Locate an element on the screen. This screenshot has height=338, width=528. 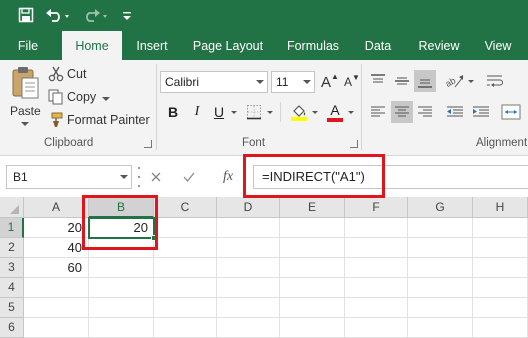
cell-f5 is located at coordinates (376, 308).